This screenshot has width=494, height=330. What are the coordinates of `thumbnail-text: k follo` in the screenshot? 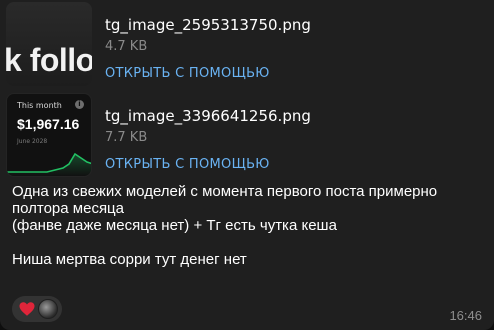 It's located at (49, 60).